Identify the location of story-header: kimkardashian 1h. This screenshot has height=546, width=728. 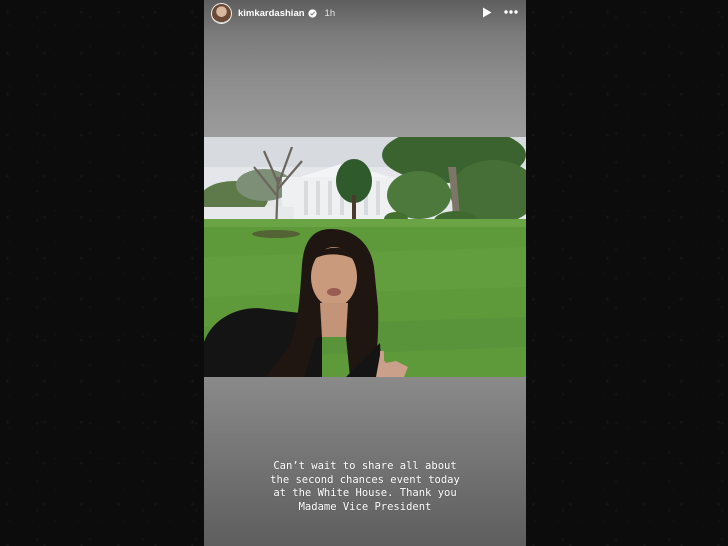
(365, 13).